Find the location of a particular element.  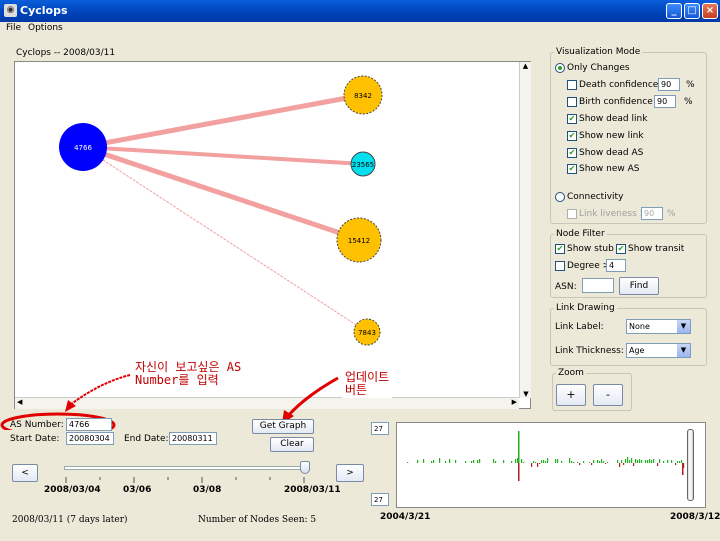

menu-options: Options is located at coordinates (45, 28).